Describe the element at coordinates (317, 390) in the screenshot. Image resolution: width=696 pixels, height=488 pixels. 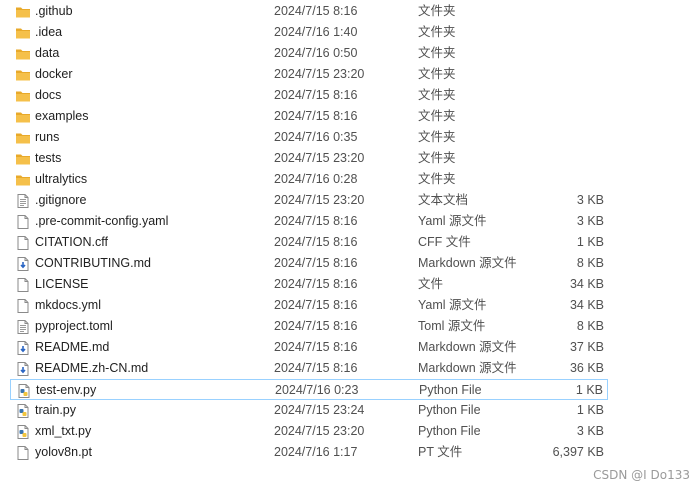
I see `file-date-modified: 2024/7/16 0:23` at that location.